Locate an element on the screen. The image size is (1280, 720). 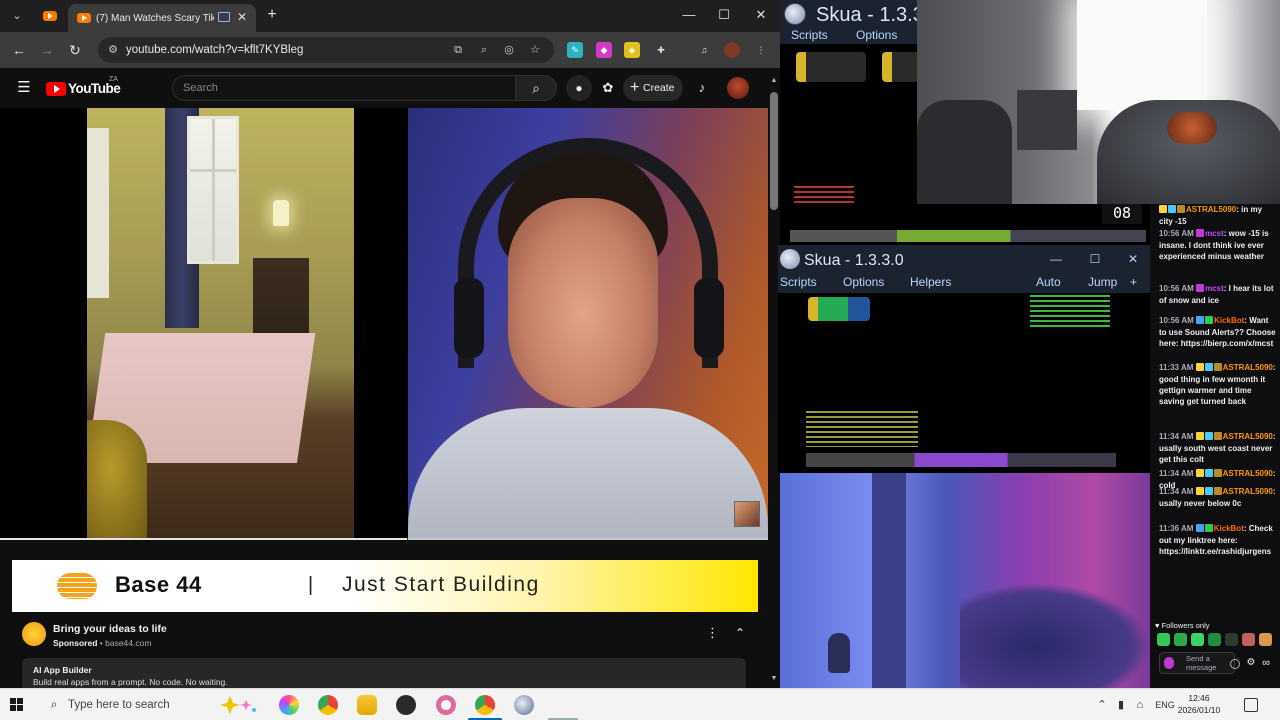
chat-message-input: Send a message is located at coordinates (1199, 663).